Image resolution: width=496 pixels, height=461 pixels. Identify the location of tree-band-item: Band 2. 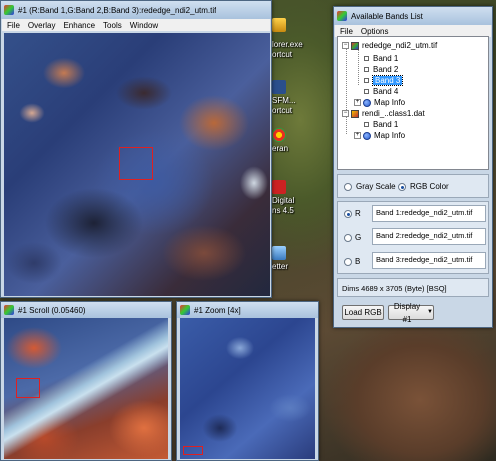
(380, 69).